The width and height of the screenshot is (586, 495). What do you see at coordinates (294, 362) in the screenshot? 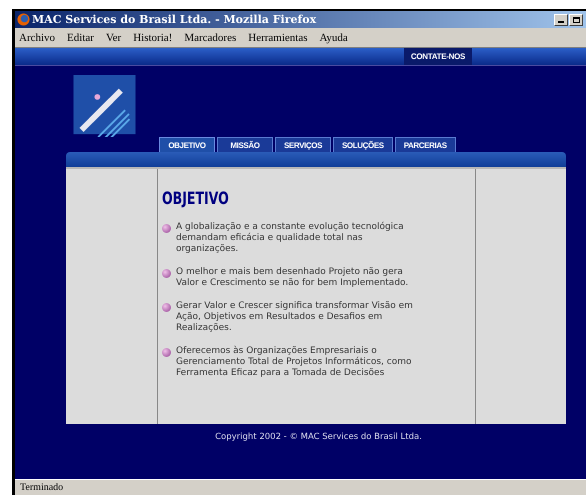
I see `bullet-text: Oferecemos às Organizações Empresariais o Gerenciamento Total de Projetos Informáticos, como Ferramenta Eficaz para a Tomada de Decisões` at bounding box center [294, 362].